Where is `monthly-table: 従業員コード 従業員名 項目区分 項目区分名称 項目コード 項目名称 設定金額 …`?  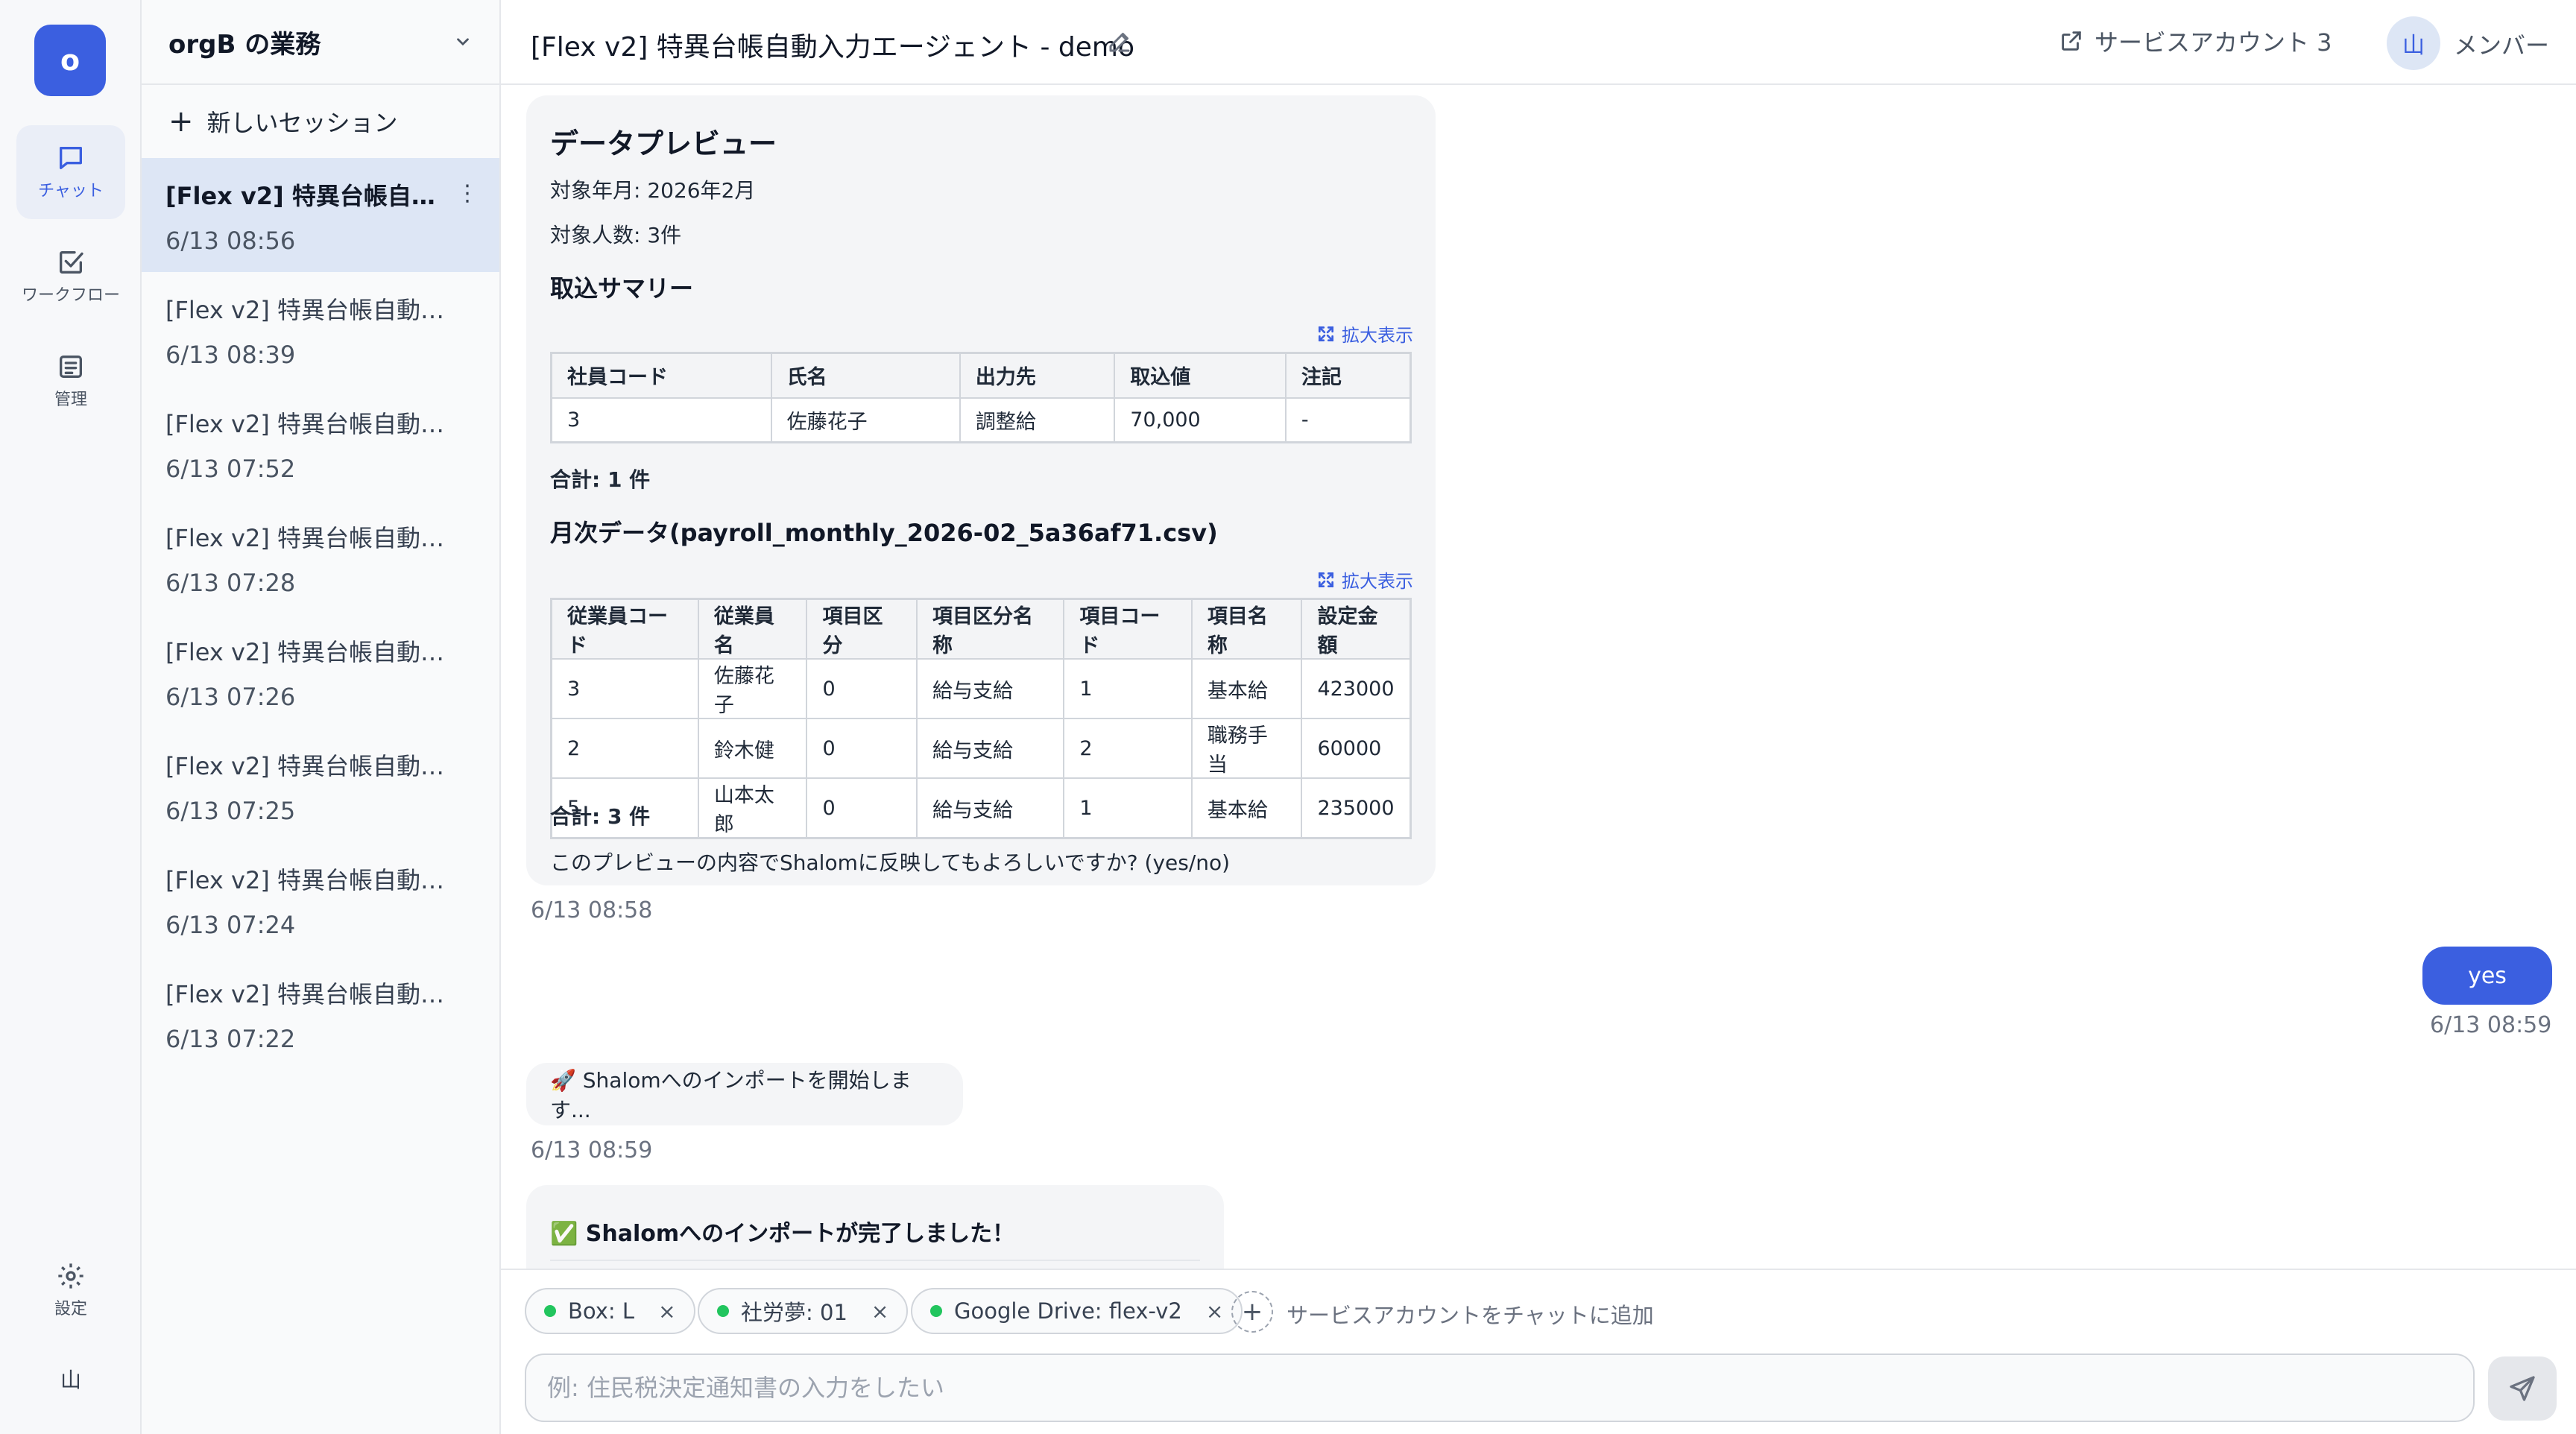
monthly-table: 従業員コード 従業員名 項目区分 項目区分名称 項目コード 項目名称 設定金額 … is located at coordinates (981, 718).